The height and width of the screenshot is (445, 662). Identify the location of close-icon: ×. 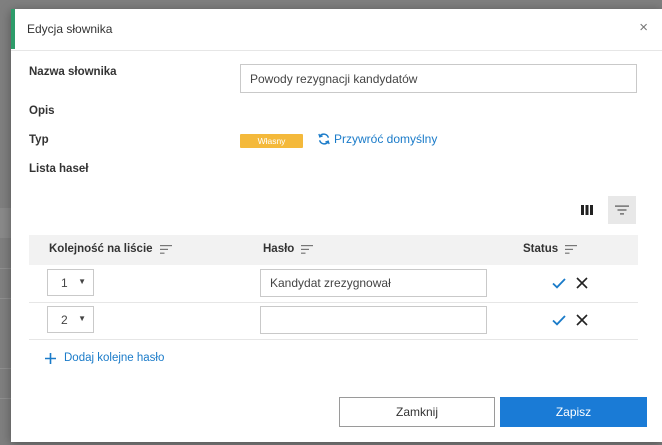
(643, 28).